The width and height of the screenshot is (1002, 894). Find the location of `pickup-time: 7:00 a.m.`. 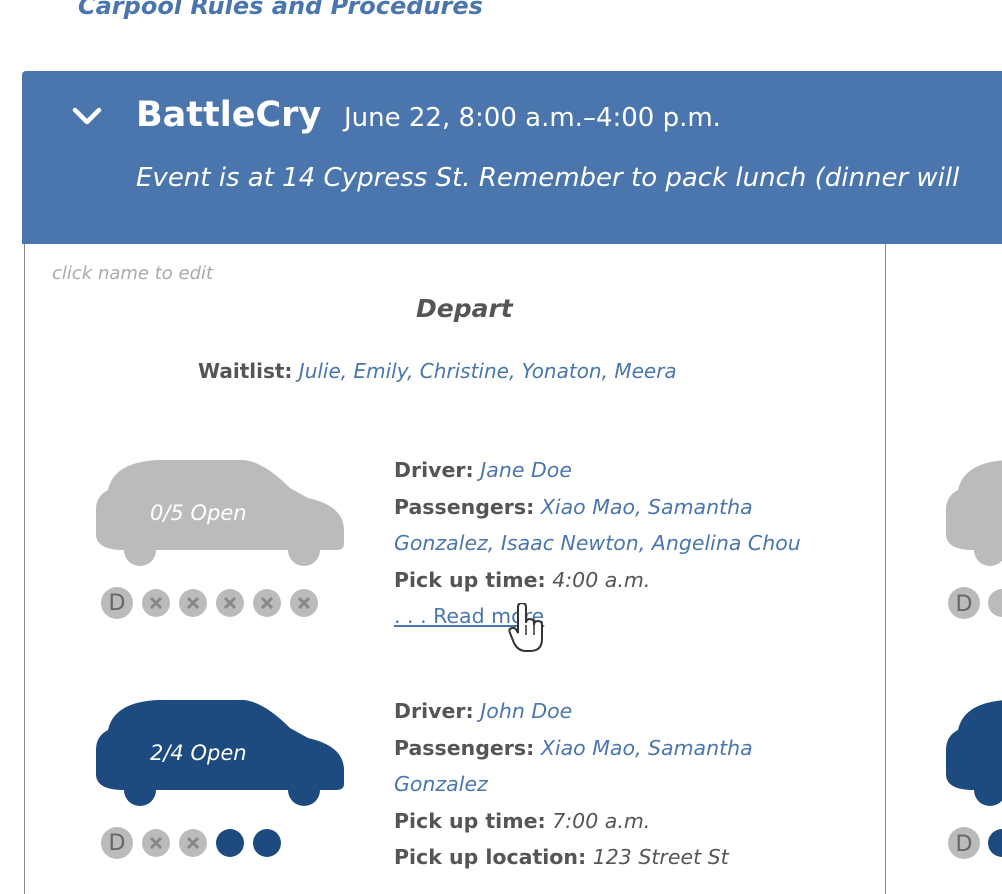

pickup-time: 7:00 a.m. is located at coordinates (601, 820).